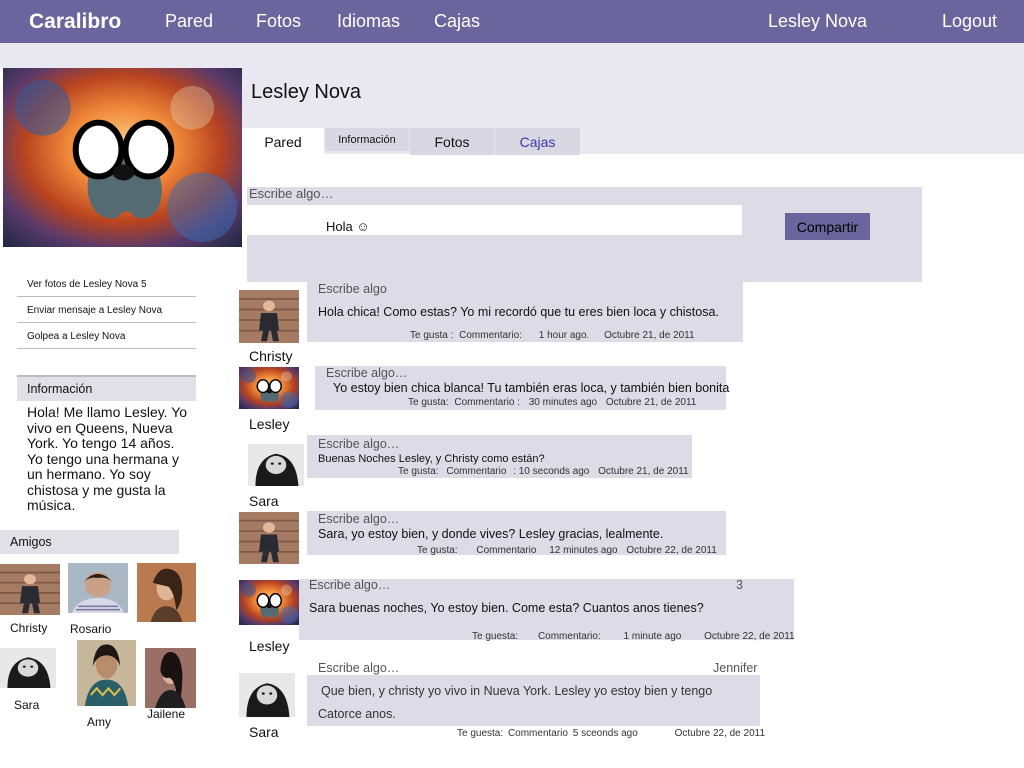  What do you see at coordinates (28, 628) in the screenshot?
I see `friend-name-christy: Christy` at bounding box center [28, 628].